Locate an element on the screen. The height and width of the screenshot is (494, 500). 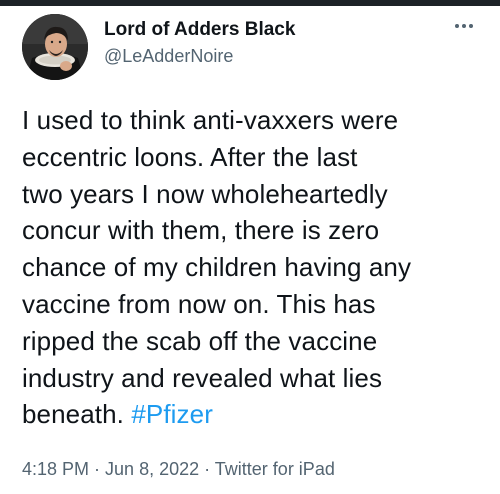
tweet-meta: 4:18 PM · Jun 8, 2022 · Twitter for iPad is located at coordinates (178, 469).